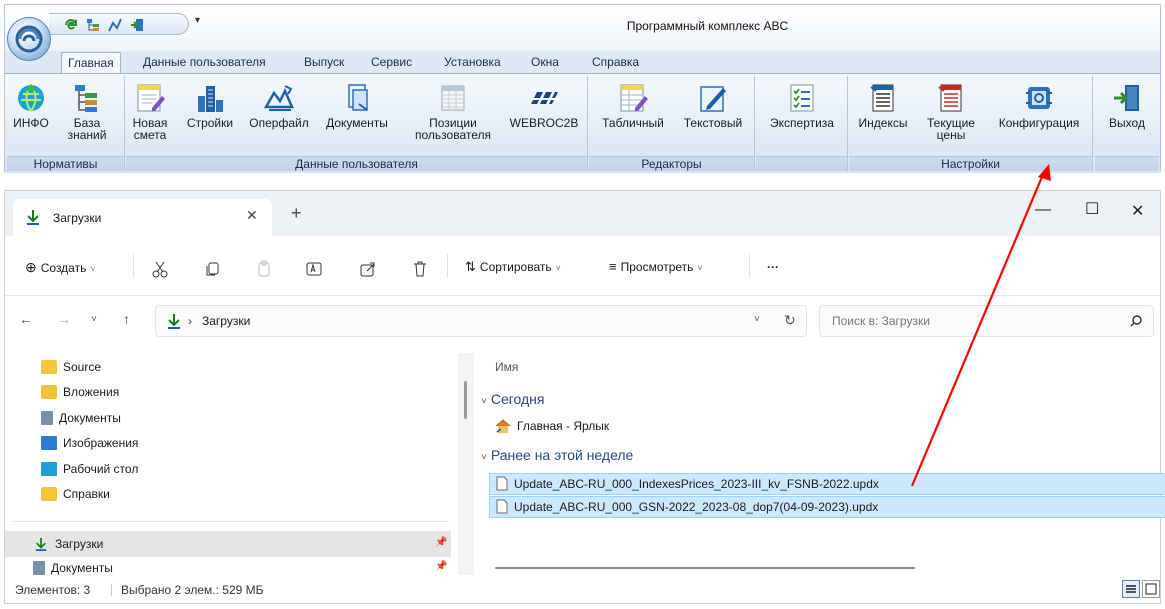 The width and height of the screenshot is (1165, 609). Describe the element at coordinates (1127, 163) in the screenshot. I see `group-label-exit` at that location.